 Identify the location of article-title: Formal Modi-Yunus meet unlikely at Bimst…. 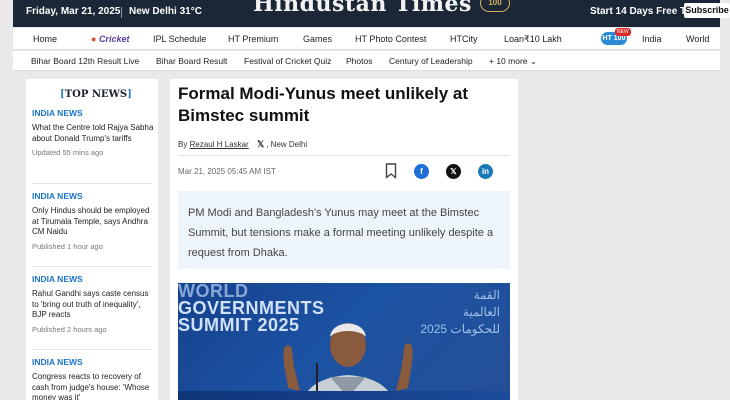
(323, 104).